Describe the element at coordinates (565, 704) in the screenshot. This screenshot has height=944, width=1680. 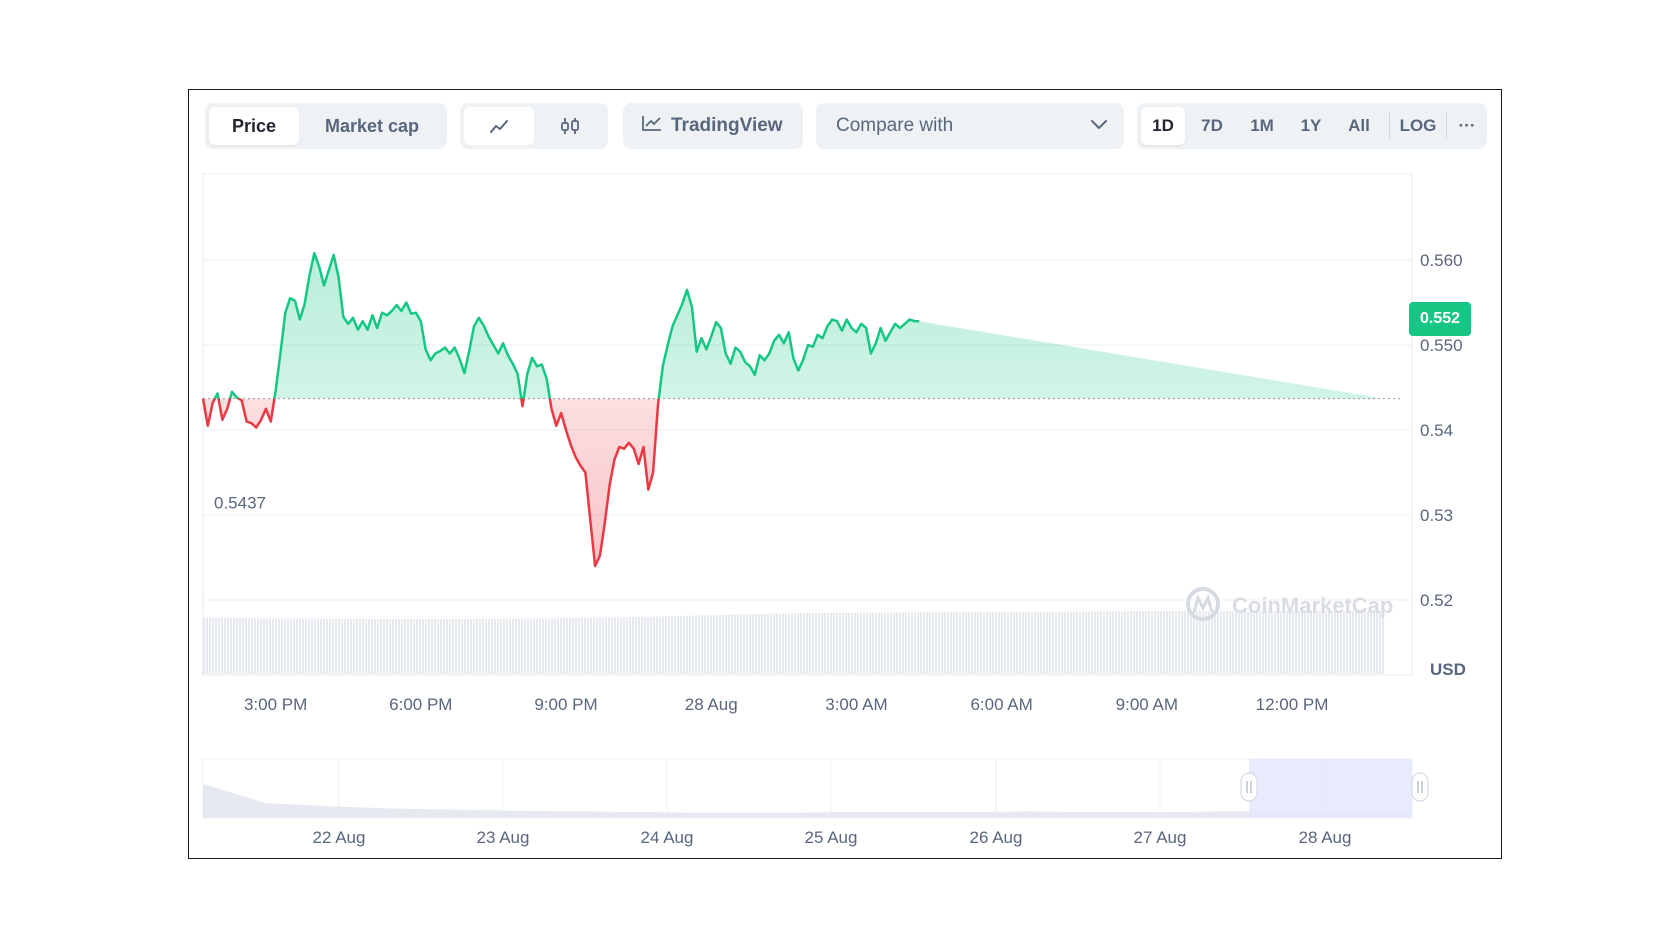
I see `x-tick-label: 9:00 PM` at that location.